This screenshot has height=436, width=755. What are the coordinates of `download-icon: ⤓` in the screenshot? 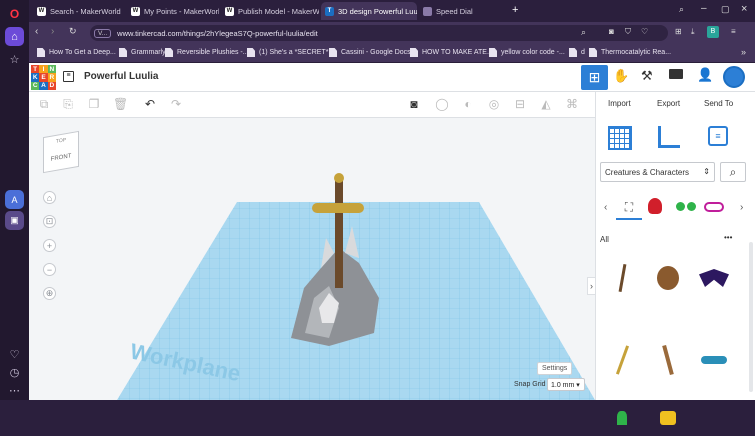 It's located at (693, 32).